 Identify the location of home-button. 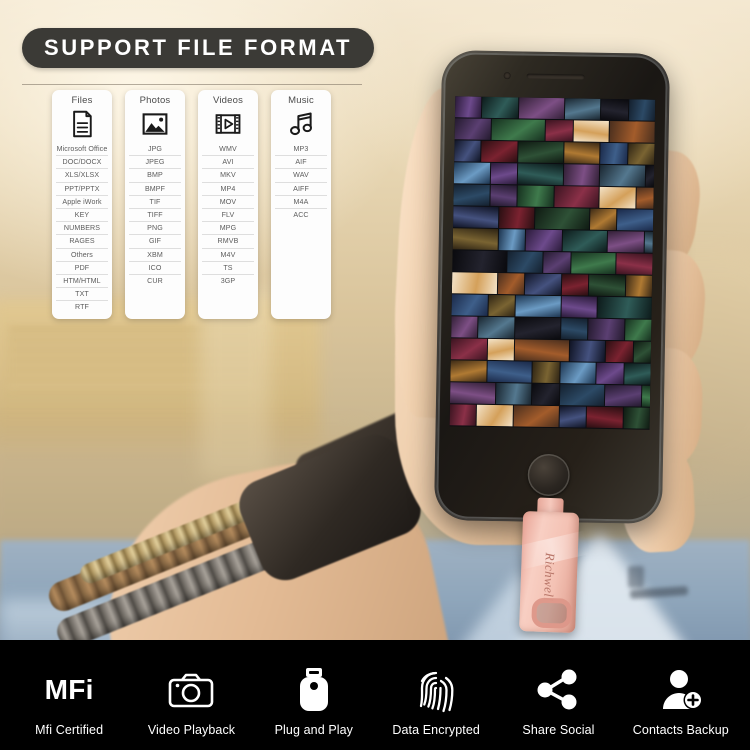
(549, 475).